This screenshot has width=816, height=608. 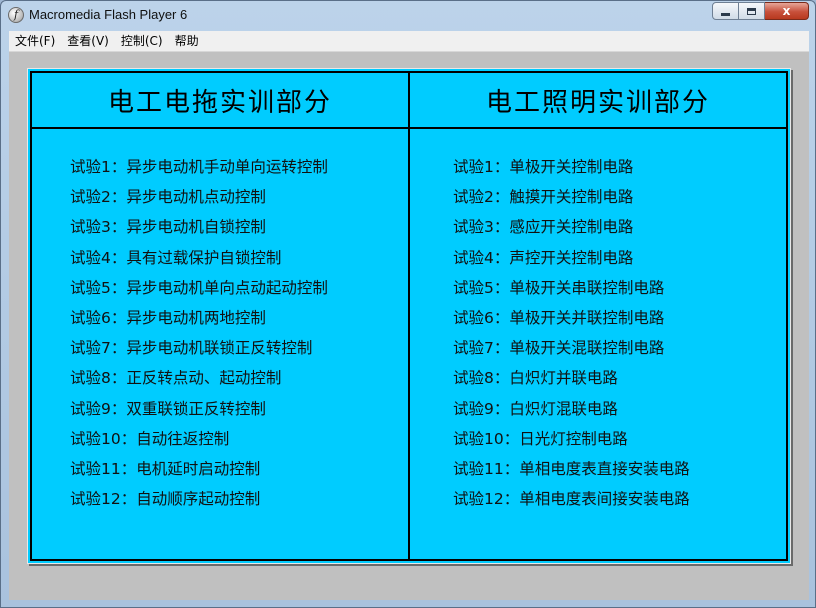 What do you see at coordinates (725, 11) in the screenshot?
I see `minimize-button` at bounding box center [725, 11].